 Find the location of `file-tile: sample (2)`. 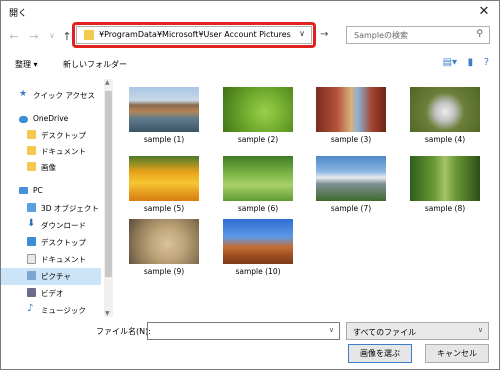

file-tile: sample (2) is located at coordinates (258, 118).